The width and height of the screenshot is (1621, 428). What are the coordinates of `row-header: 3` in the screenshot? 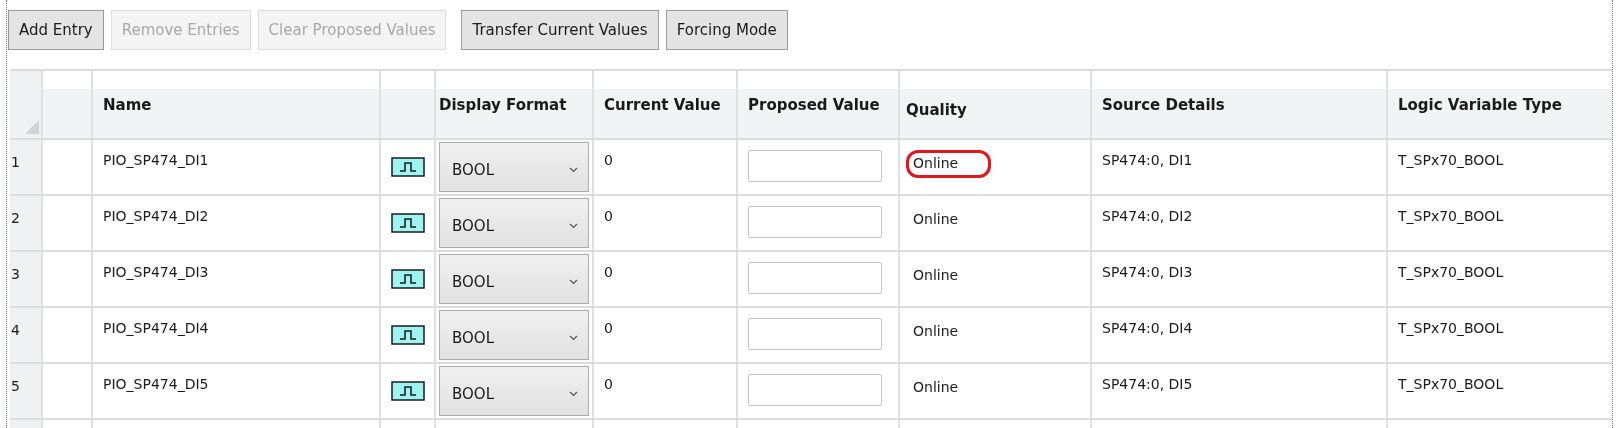 It's located at (26, 279).